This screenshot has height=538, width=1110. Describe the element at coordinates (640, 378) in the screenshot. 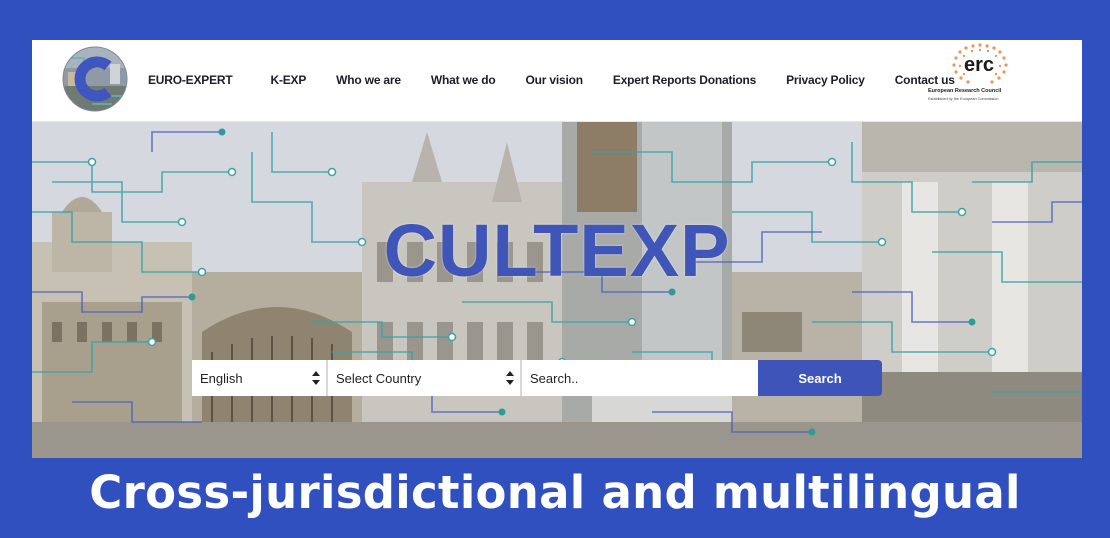

I see `search-input` at that location.